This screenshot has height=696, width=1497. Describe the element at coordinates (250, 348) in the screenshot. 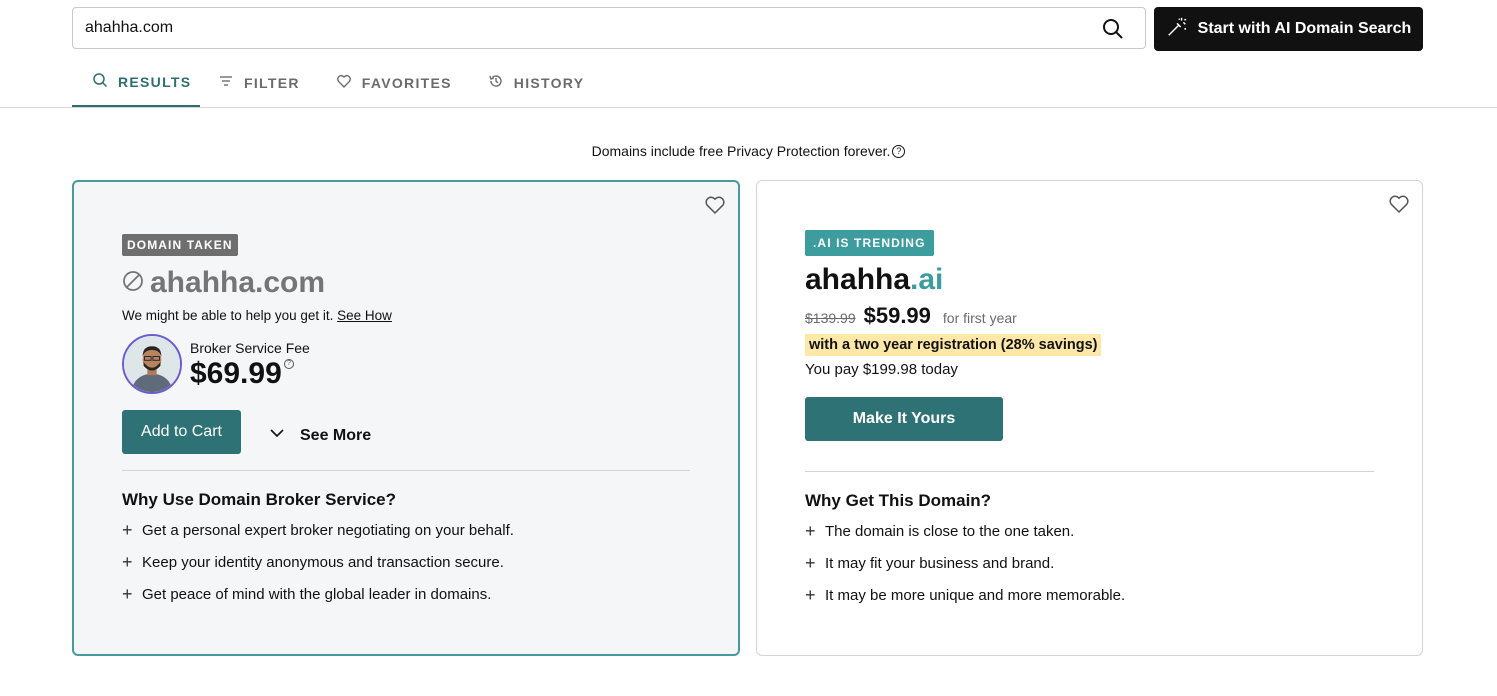

I see `broker-fee-label: Broker Service Fee` at that location.